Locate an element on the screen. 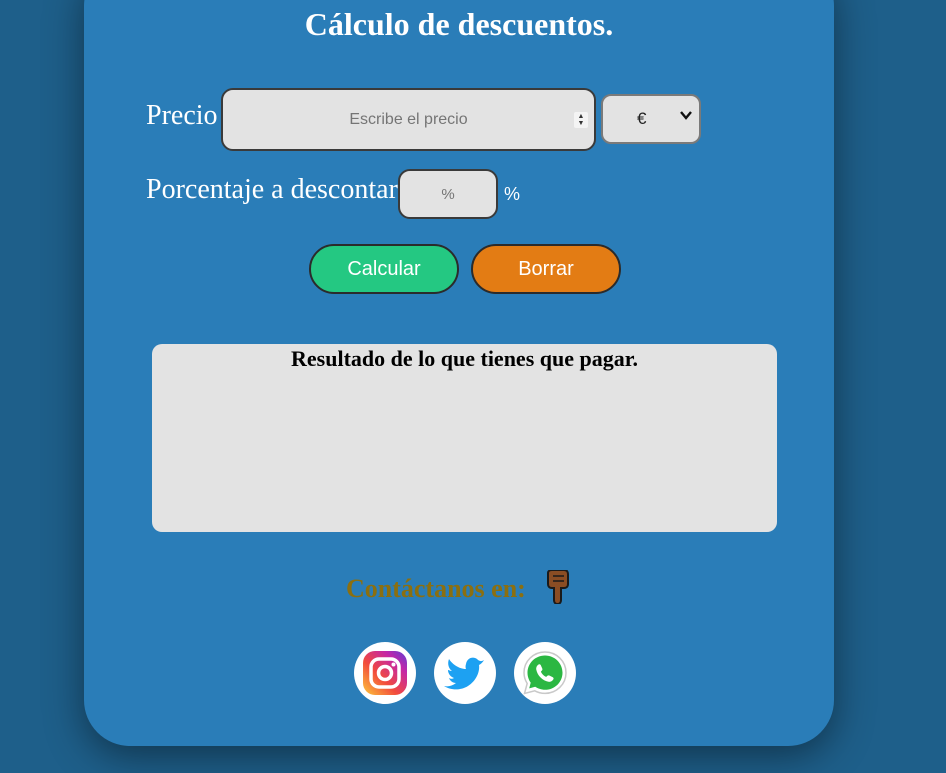 The width and height of the screenshot is (946, 773). instagram-link is located at coordinates (385, 673).